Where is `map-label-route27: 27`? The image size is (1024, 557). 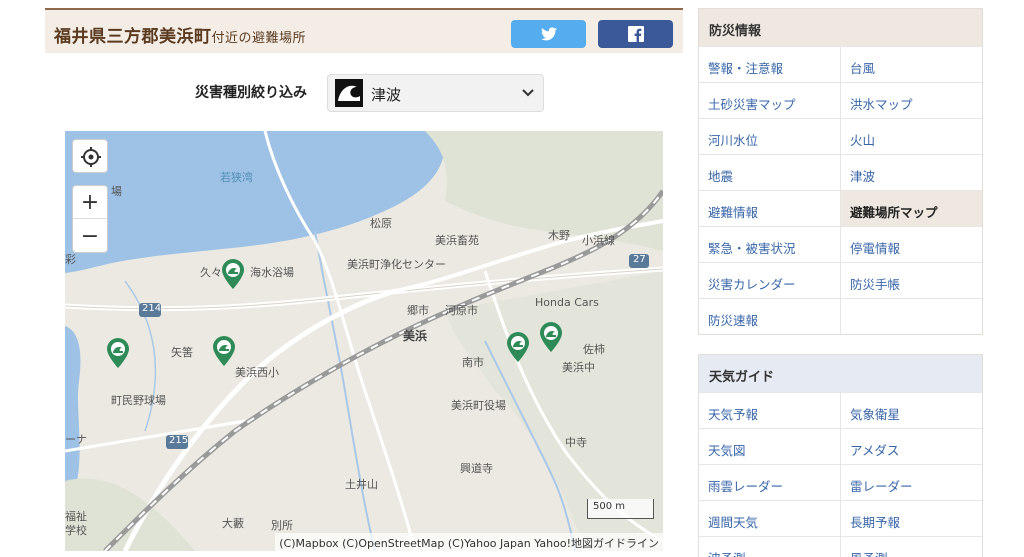
map-label-route27: 27 is located at coordinates (639, 259).